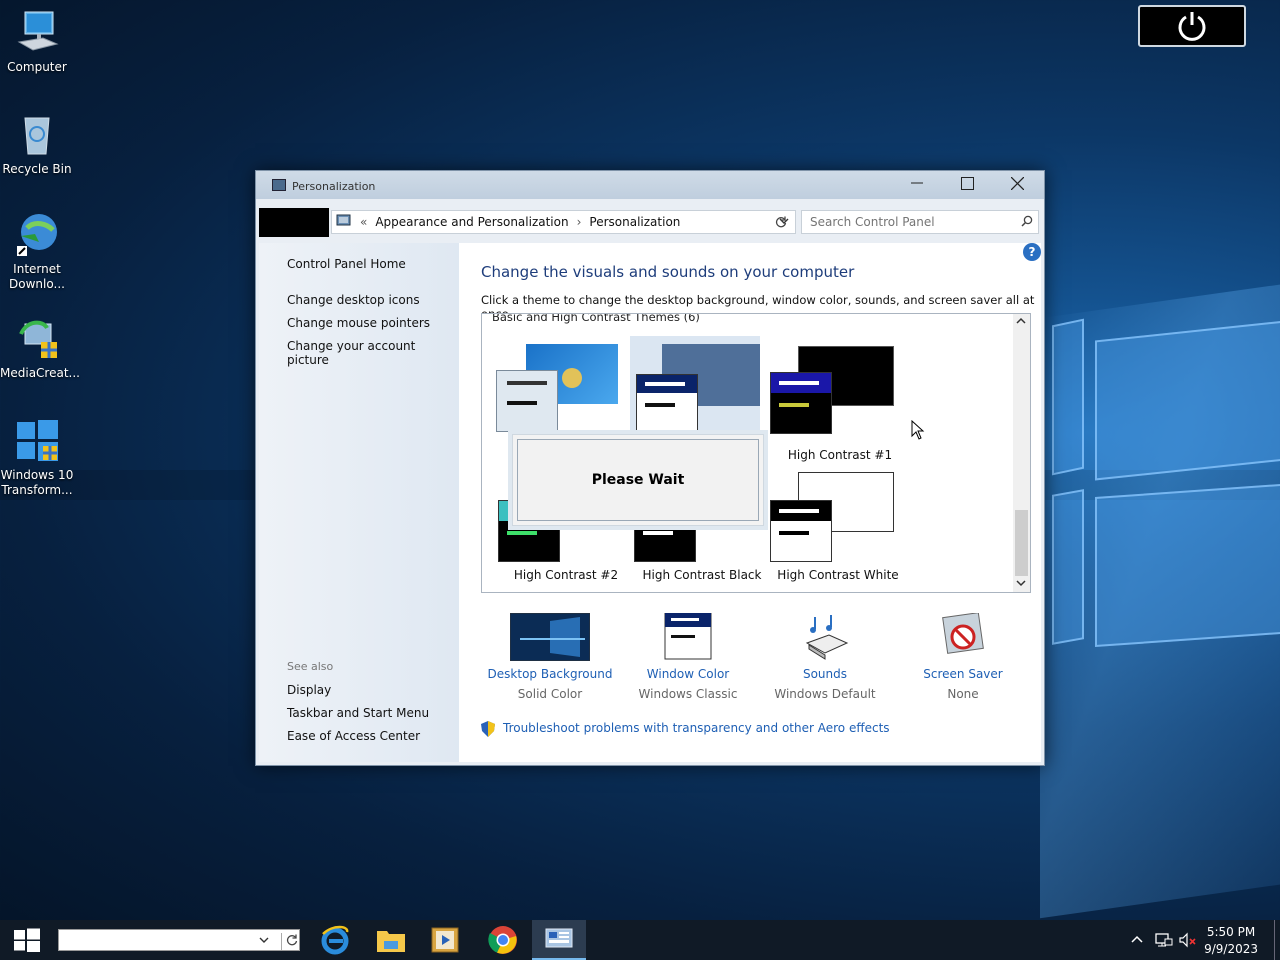 The height and width of the screenshot is (960, 1280). I want to click on maximize-button, so click(967, 183).